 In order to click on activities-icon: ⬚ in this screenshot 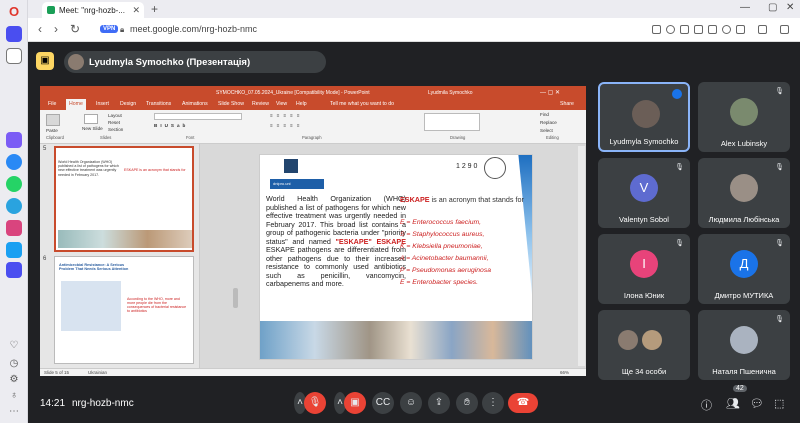, I will do `click(779, 403)`.